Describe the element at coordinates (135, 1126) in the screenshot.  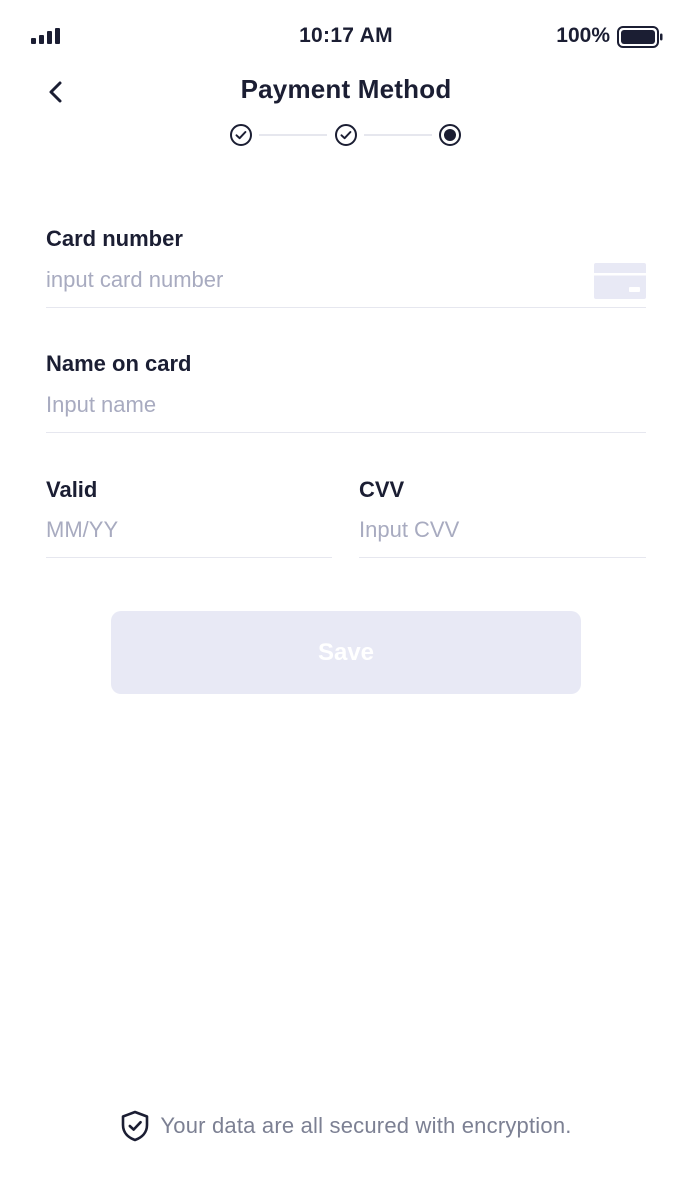
I see `shield-check-icon` at that location.